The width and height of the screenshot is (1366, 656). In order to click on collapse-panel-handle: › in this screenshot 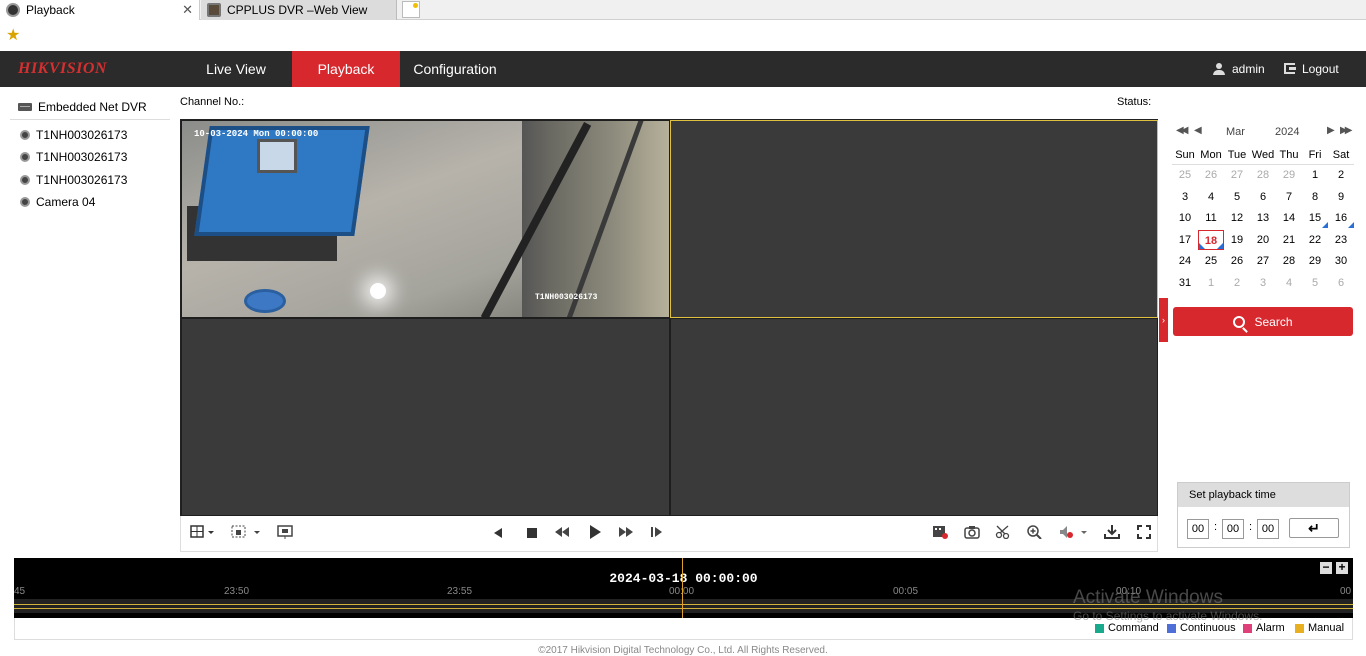, I will do `click(1163, 320)`.